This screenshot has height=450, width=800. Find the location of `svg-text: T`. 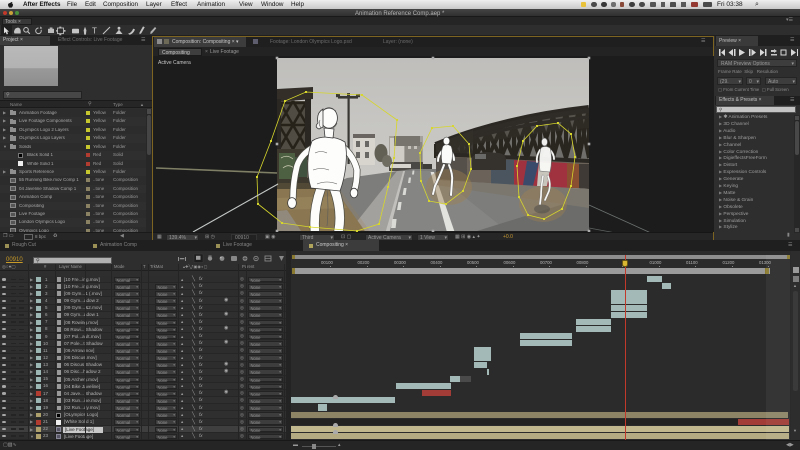

svg-text: T is located at coordinates (94, 31).